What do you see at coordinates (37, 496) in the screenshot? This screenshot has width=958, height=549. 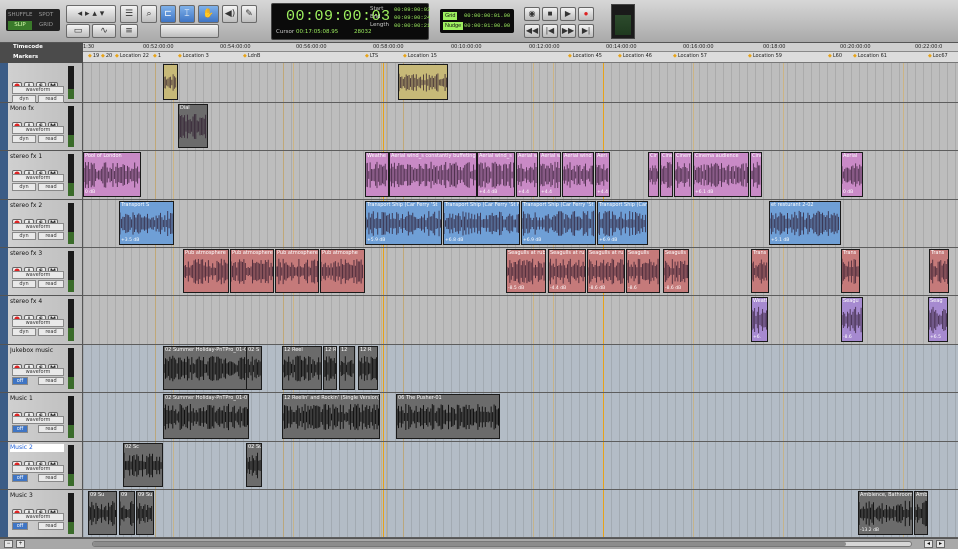 I see `track-name: Music 3` at bounding box center [37, 496].